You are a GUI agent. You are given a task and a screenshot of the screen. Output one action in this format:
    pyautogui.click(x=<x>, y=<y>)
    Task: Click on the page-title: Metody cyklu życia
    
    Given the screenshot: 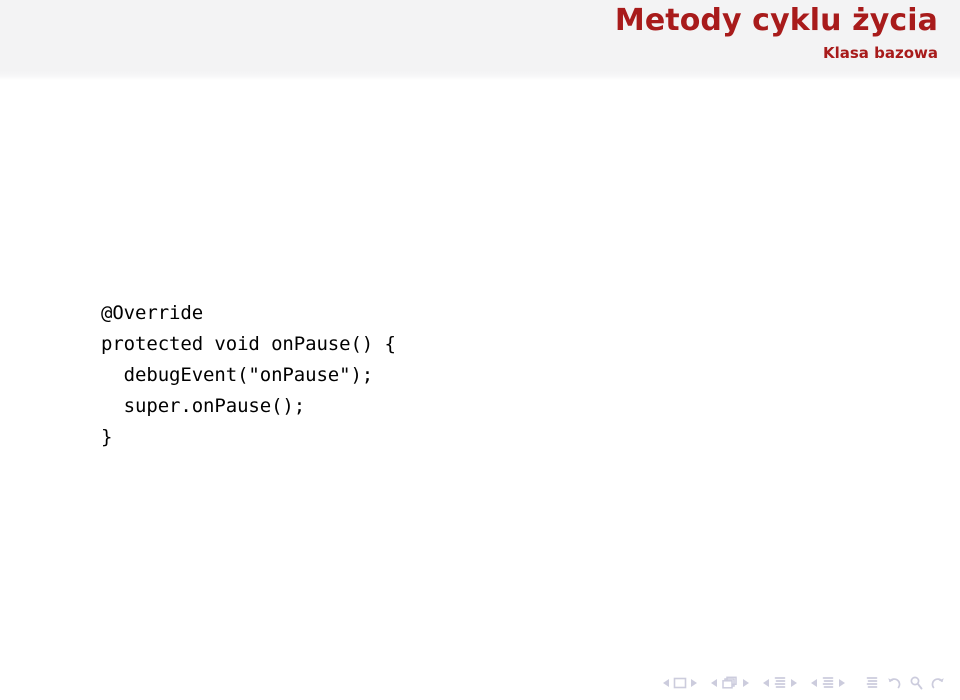 What is the action you would take?
    pyautogui.click(x=776, y=20)
    